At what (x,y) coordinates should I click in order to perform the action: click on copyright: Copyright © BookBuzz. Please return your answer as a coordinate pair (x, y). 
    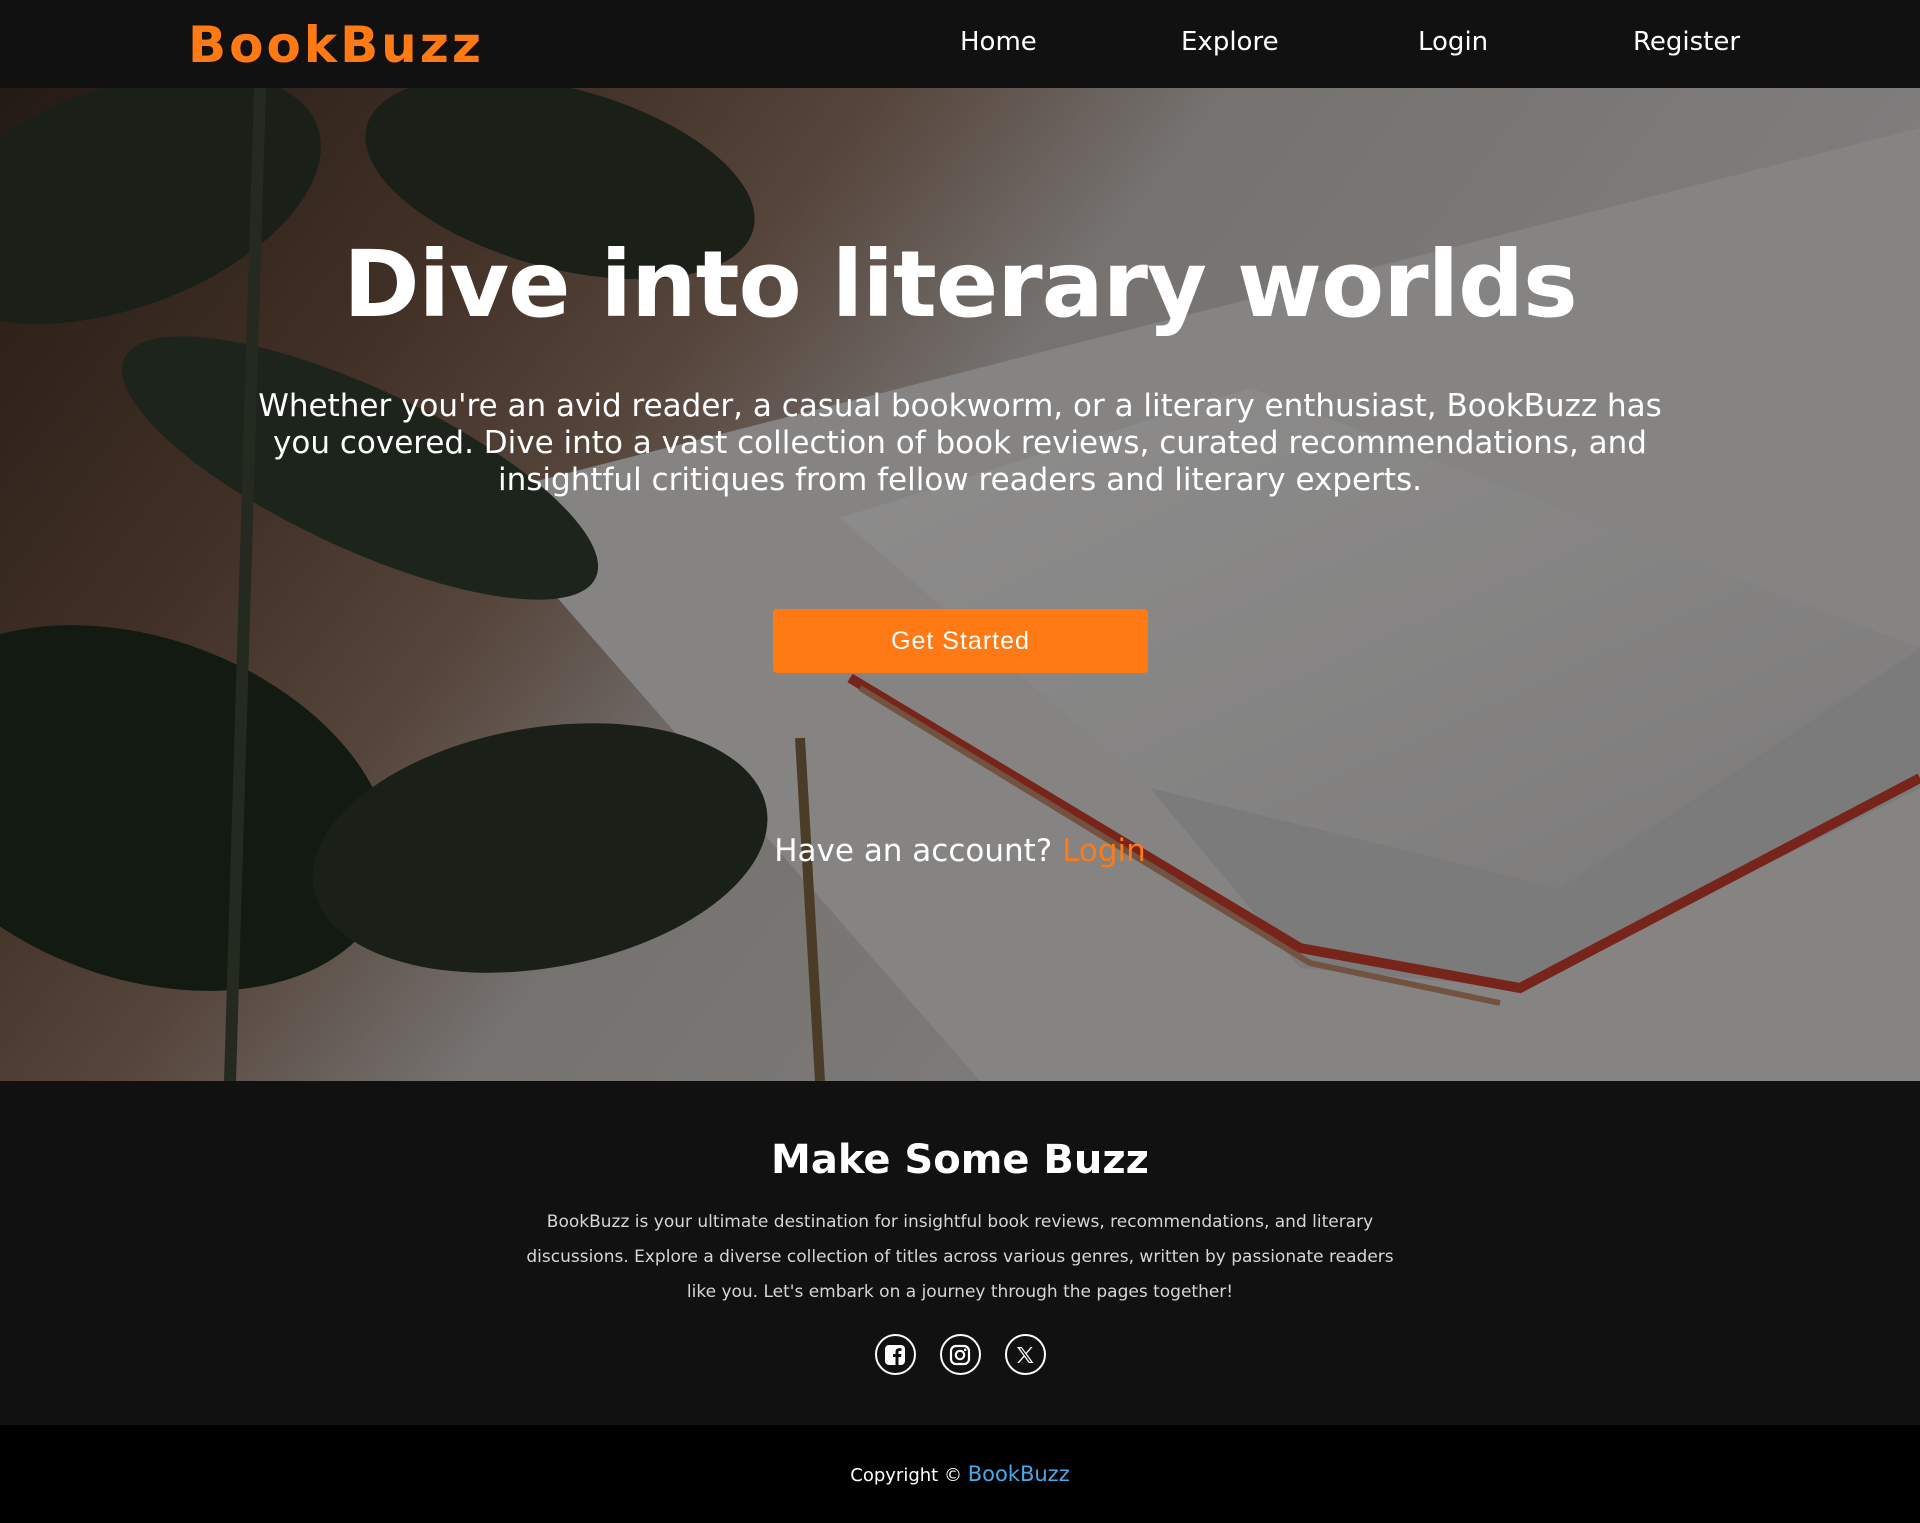
    Looking at the image, I should click on (960, 1474).